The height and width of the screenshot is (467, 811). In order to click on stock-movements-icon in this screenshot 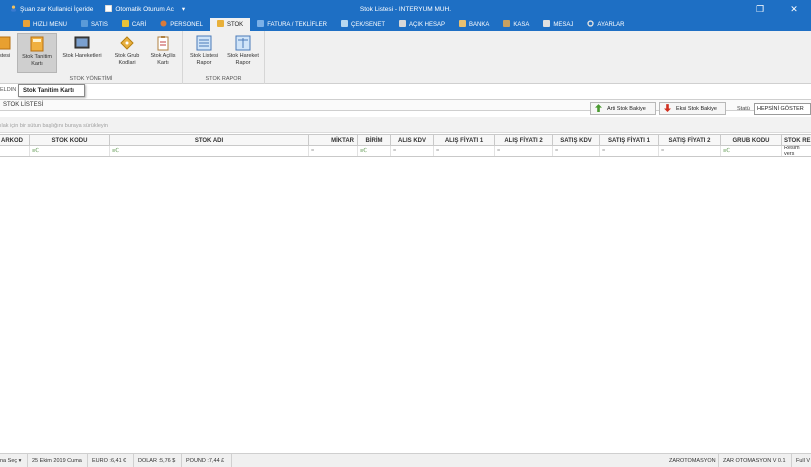, I will do `click(82, 42)`.